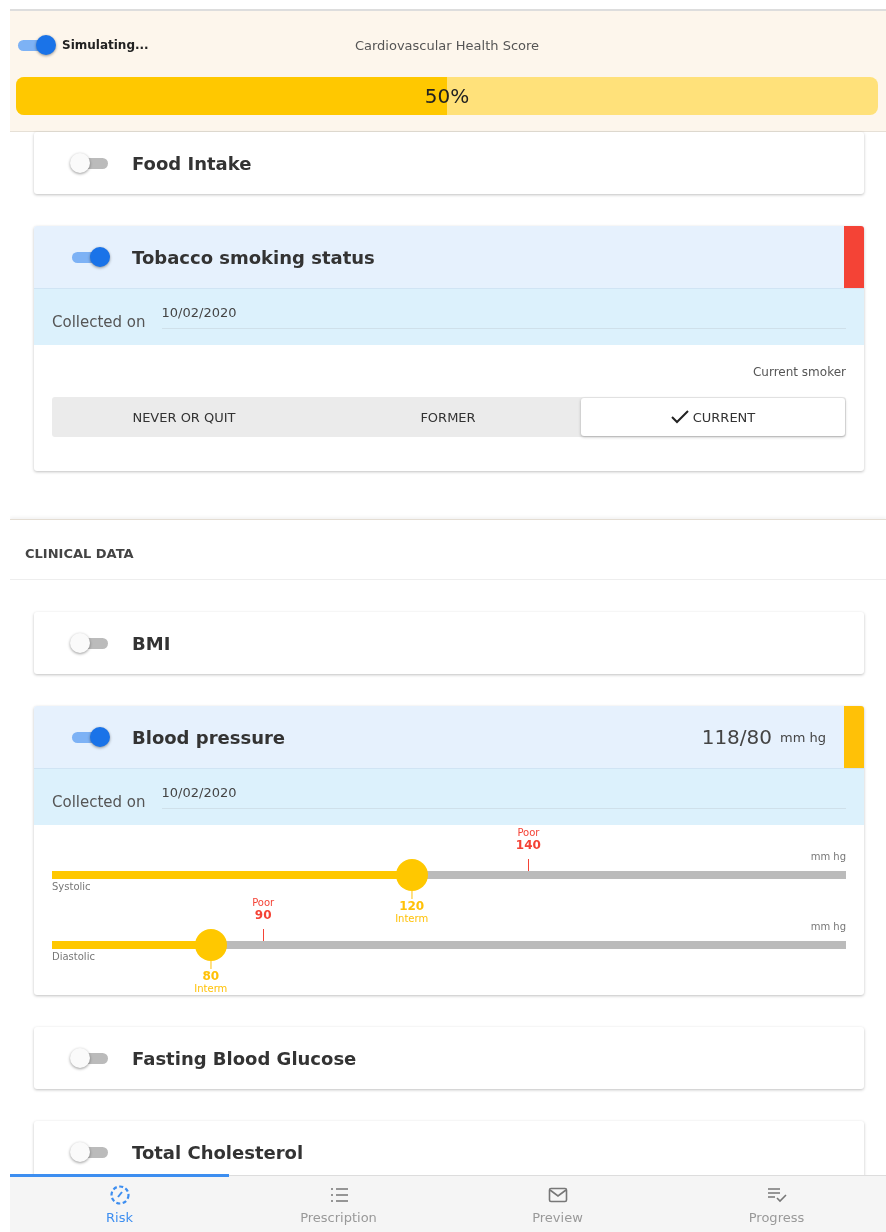 This screenshot has width=886, height=1232. I want to click on slider-label: Systolic, so click(71, 886).